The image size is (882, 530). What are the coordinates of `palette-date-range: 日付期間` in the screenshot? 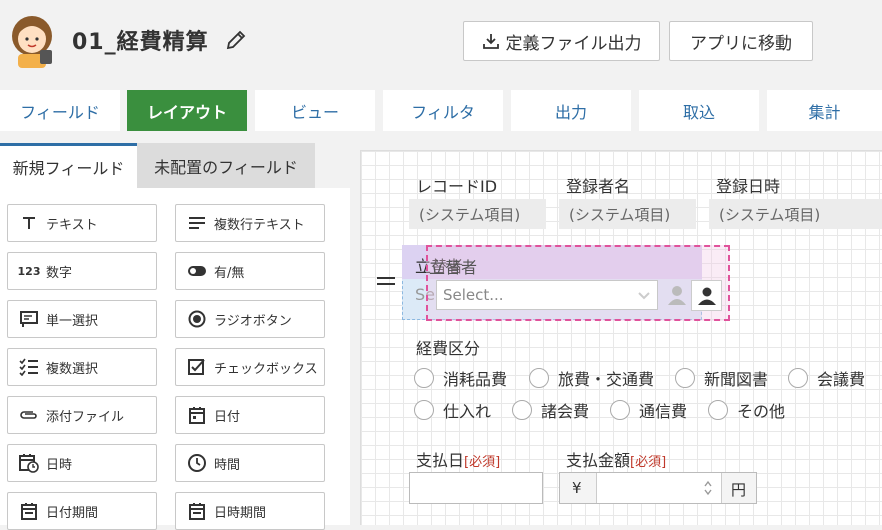 It's located at (82, 511).